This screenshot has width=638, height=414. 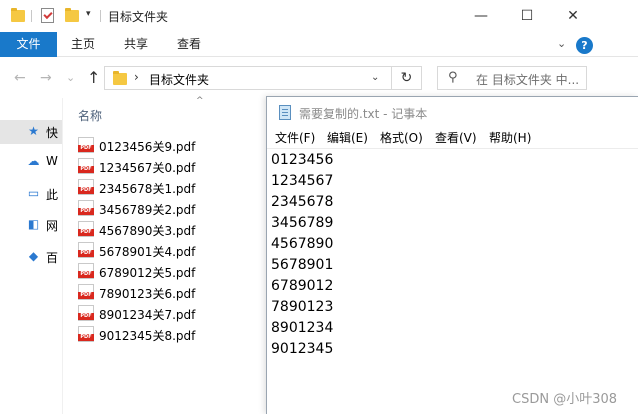 I want to click on cloud-icon: ☁, so click(x=33, y=161).